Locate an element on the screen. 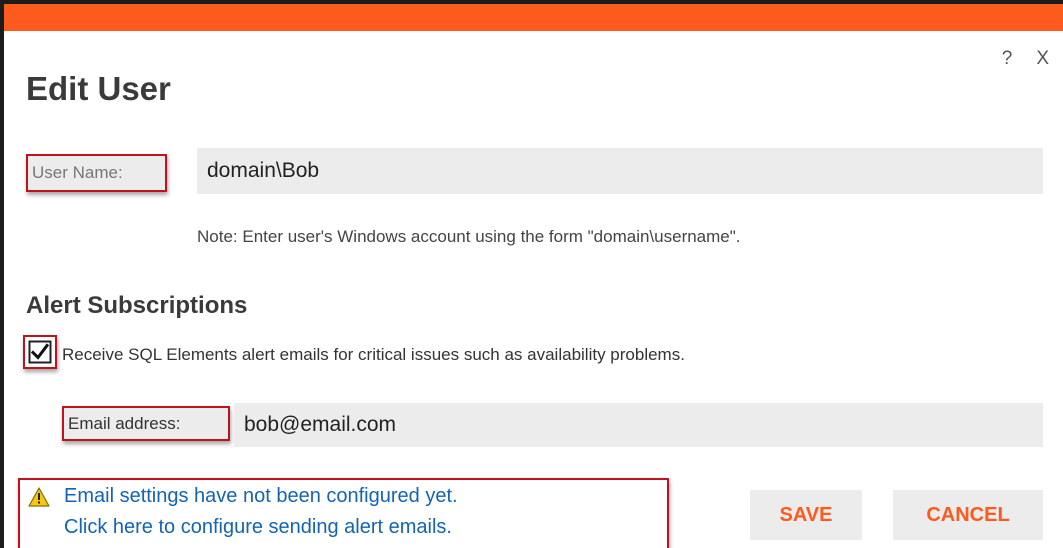 This screenshot has width=1063, height=548. alert-subscriptions-heading: Alert Subscriptions is located at coordinates (137, 305).